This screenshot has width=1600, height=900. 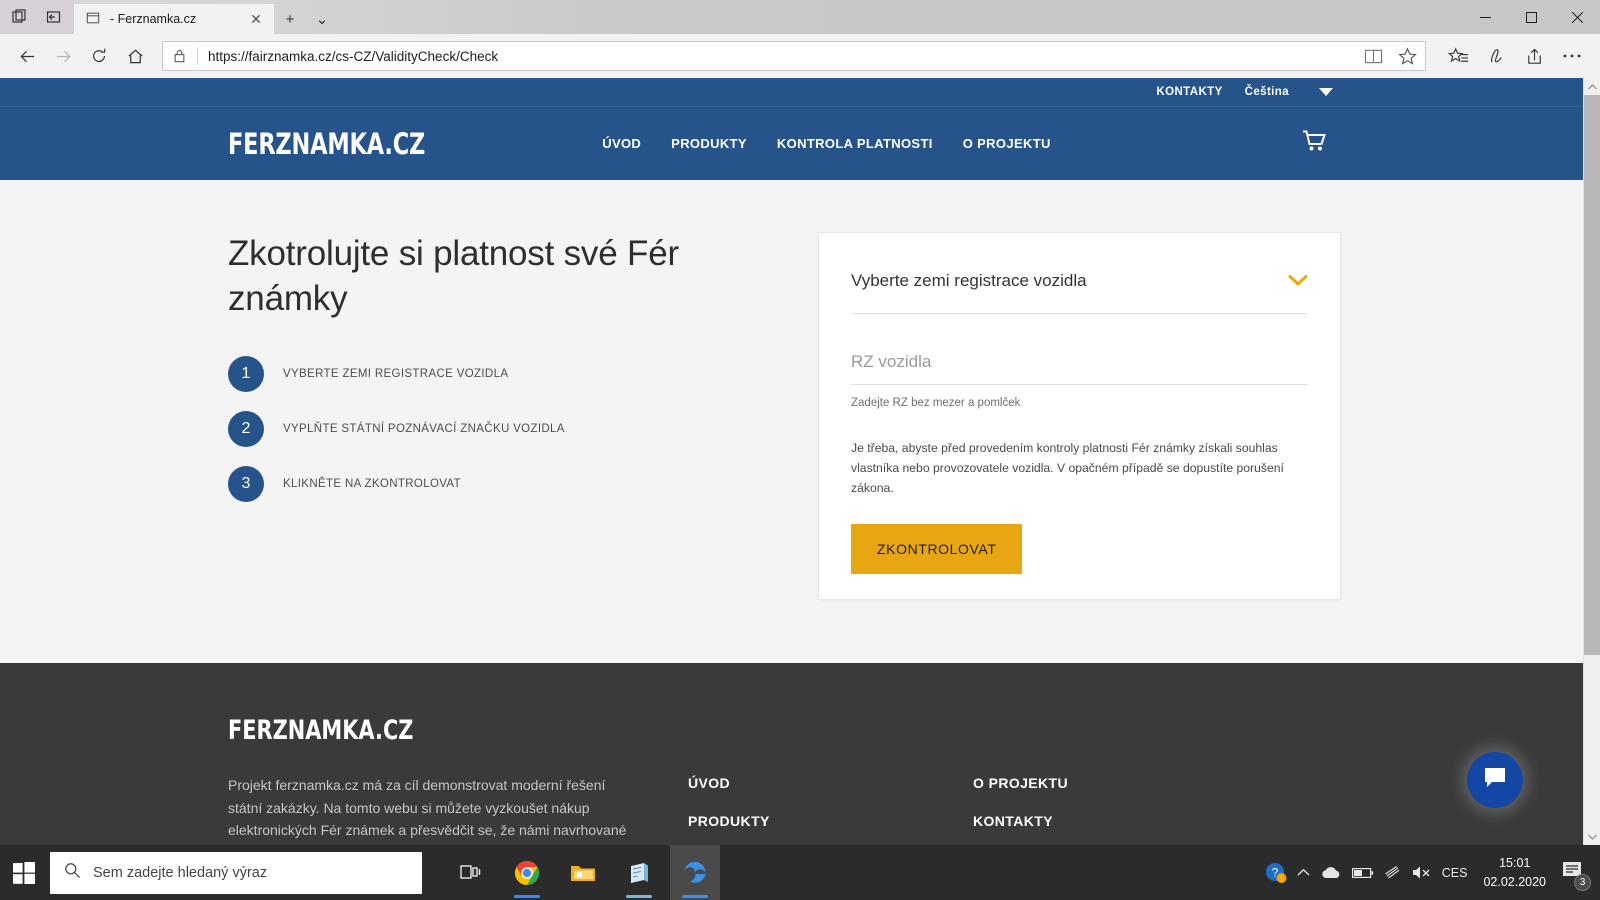 I want to click on close-window-button, so click(x=1577, y=17).